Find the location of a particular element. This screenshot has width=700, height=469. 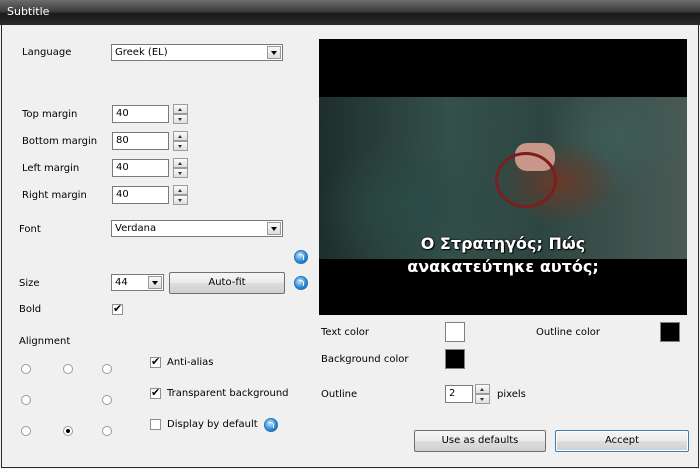

align-bottom-right-radio is located at coordinates (107, 431).